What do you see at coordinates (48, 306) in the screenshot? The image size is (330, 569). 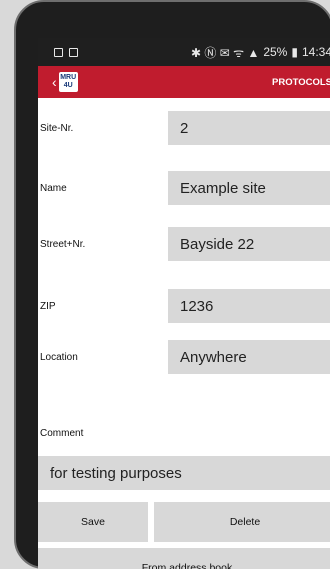 I see `zip-label: ZIP` at bounding box center [48, 306].